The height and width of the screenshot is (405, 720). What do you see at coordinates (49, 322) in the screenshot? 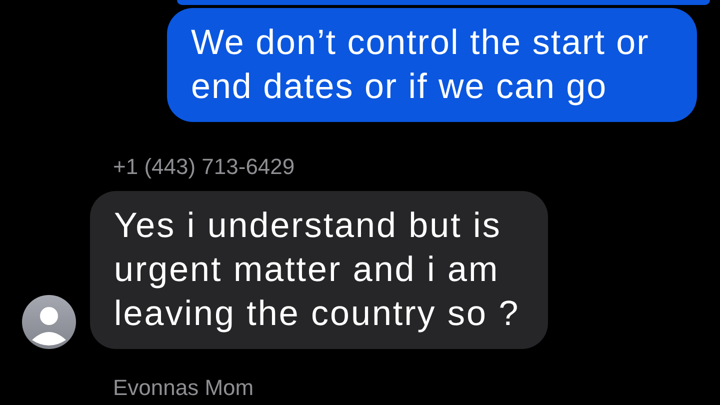
I see `avatar-icon` at bounding box center [49, 322].